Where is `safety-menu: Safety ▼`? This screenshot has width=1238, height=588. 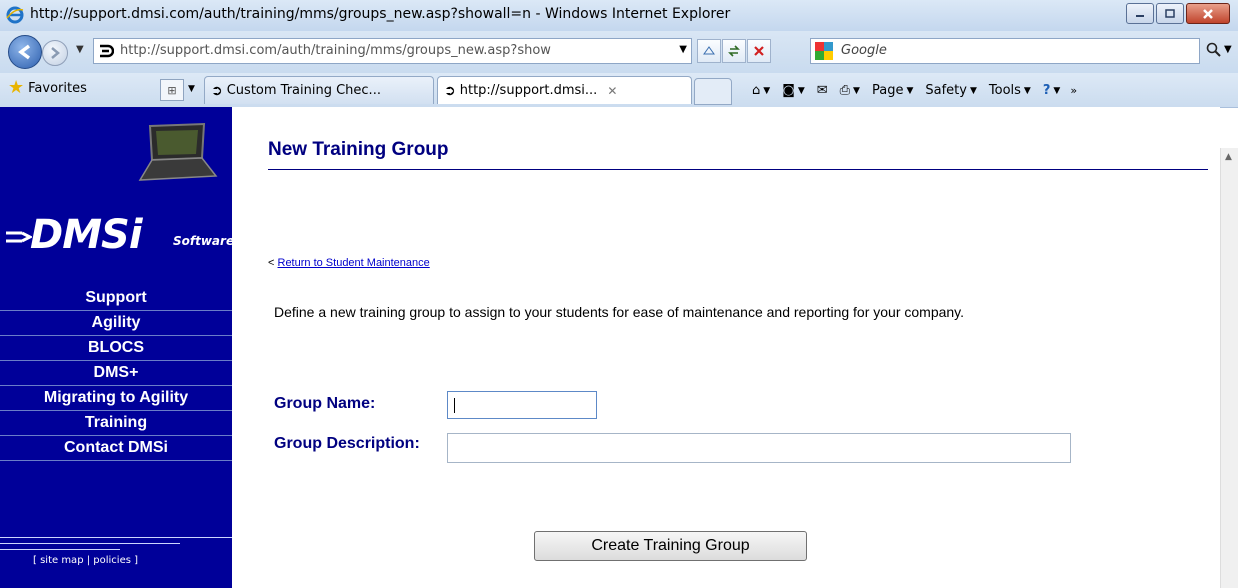 safety-menu: Safety ▼ is located at coordinates (951, 90).